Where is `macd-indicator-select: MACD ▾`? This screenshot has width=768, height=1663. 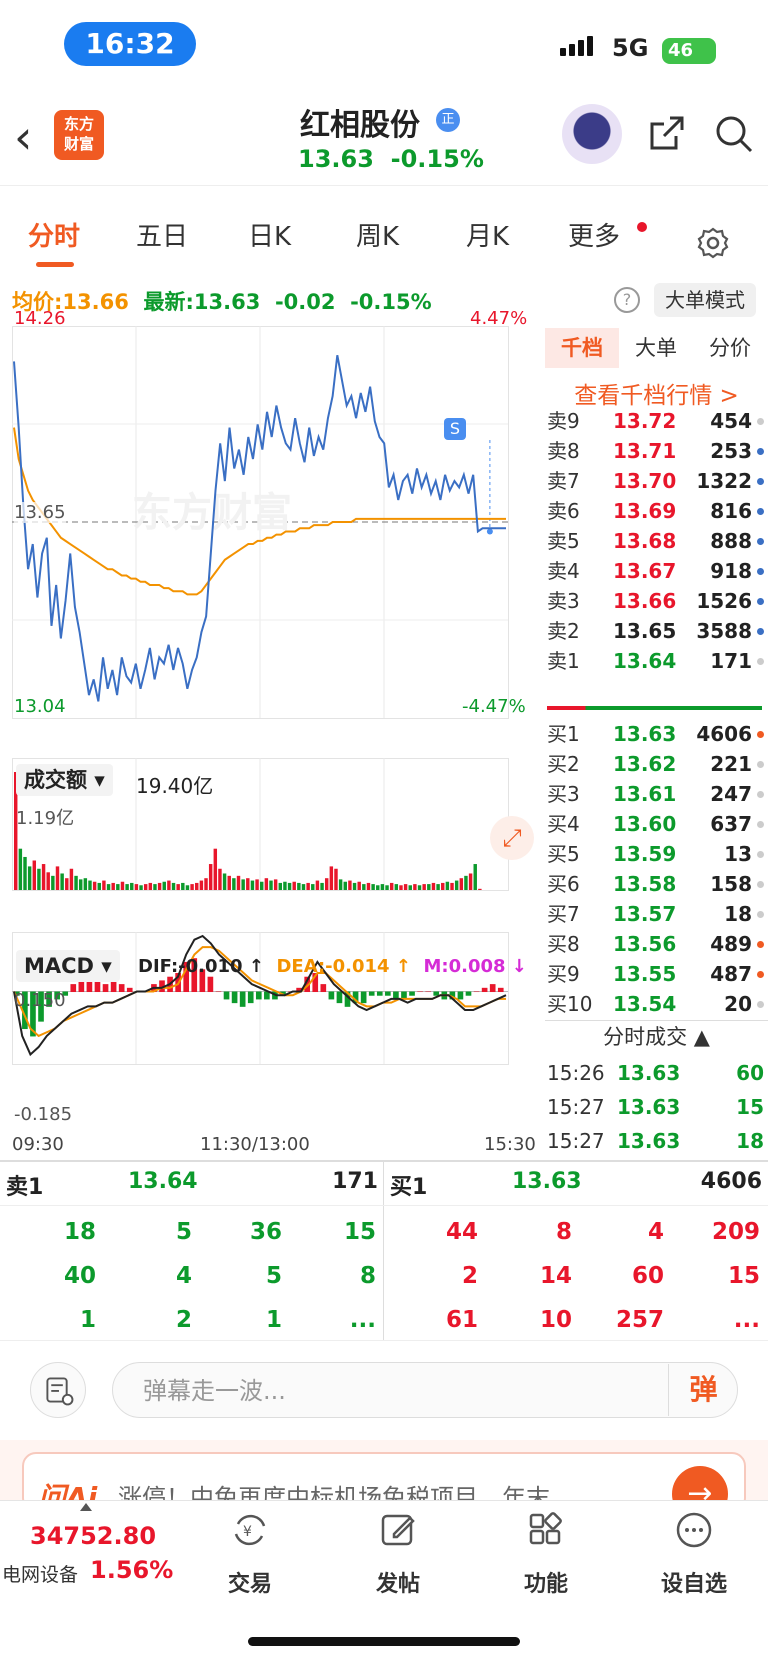
macd-indicator-select: MACD ▾ is located at coordinates (68, 966).